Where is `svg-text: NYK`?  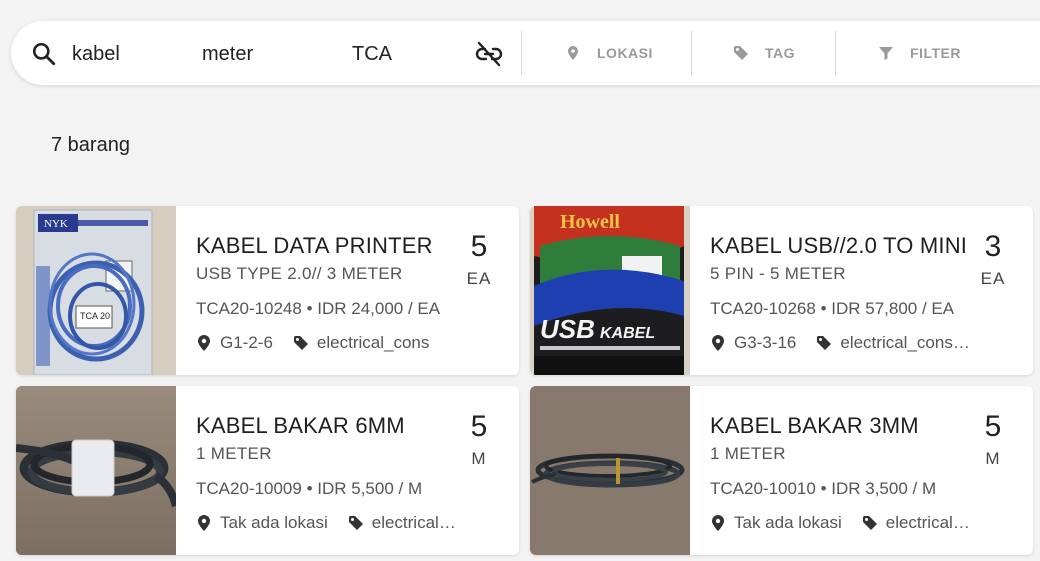 svg-text: NYK is located at coordinates (56, 224).